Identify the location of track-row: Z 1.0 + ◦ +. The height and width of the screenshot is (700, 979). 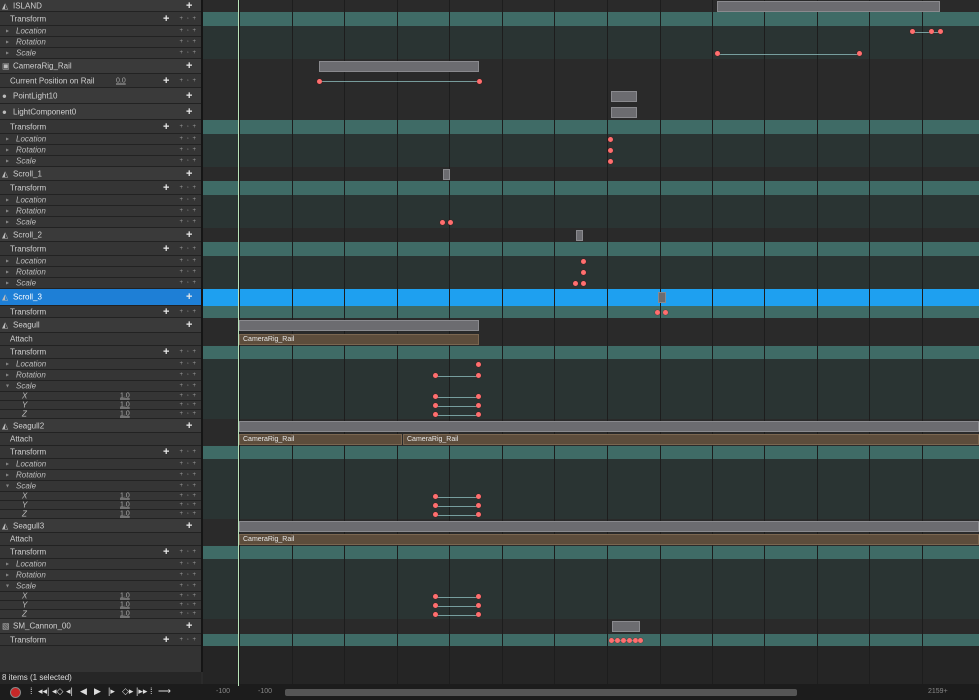
(100, 614).